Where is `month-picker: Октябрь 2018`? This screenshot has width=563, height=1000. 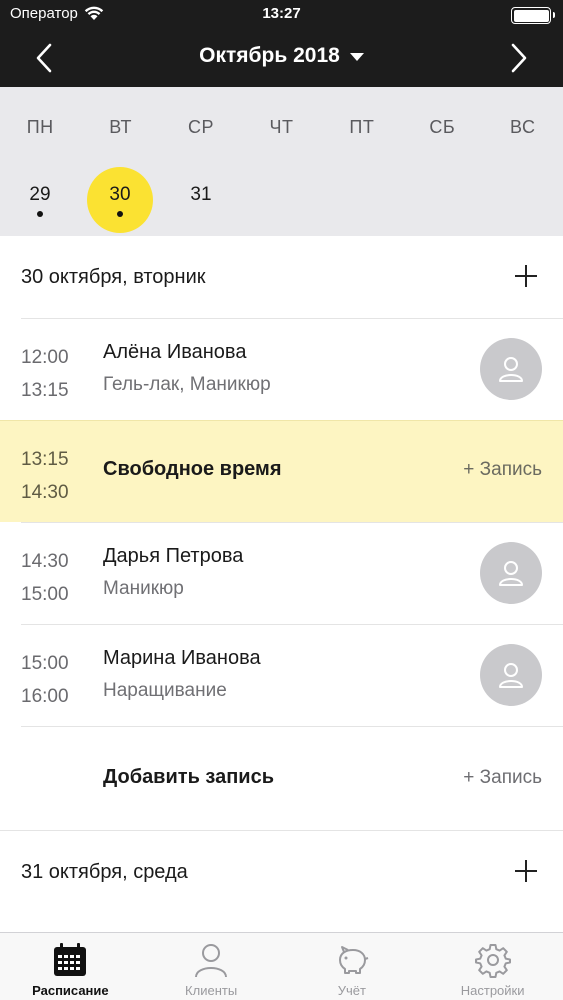 month-picker: Октябрь 2018 is located at coordinates (281, 56).